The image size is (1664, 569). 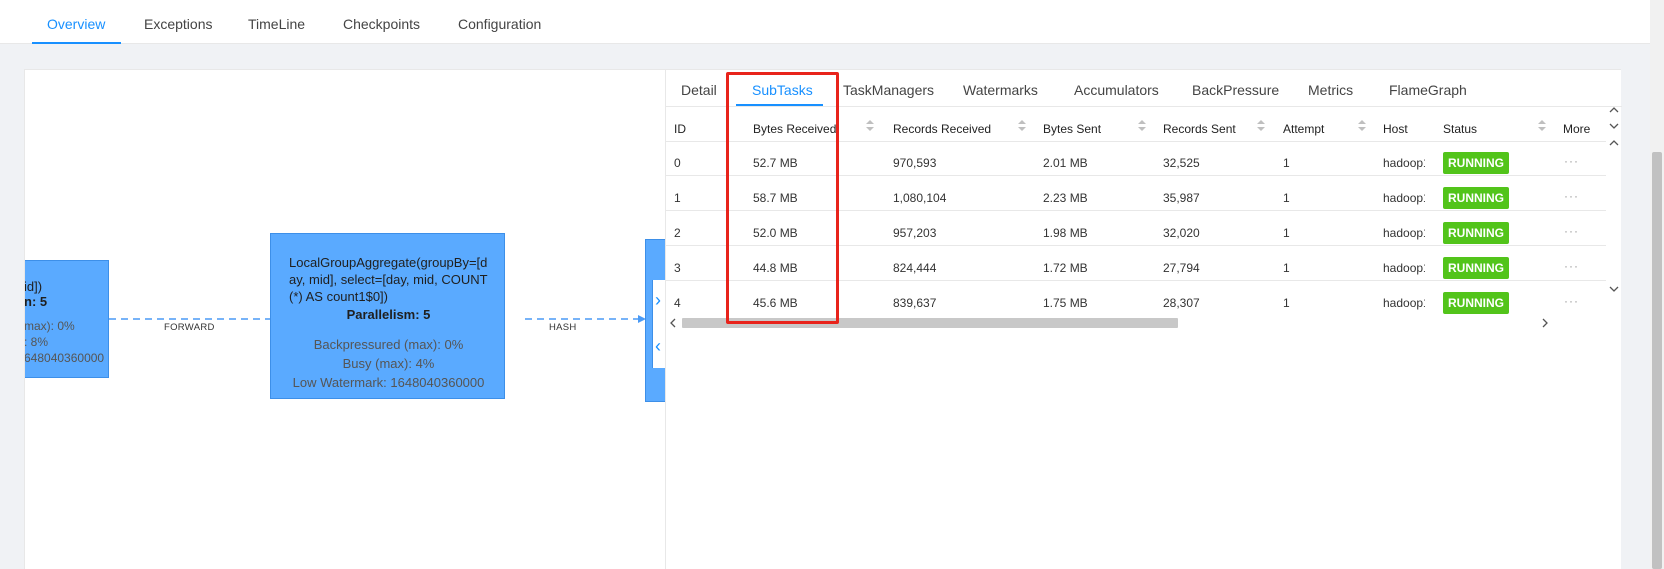 What do you see at coordinates (178, 24) in the screenshot?
I see `tab-exceptions: Exceptions` at bounding box center [178, 24].